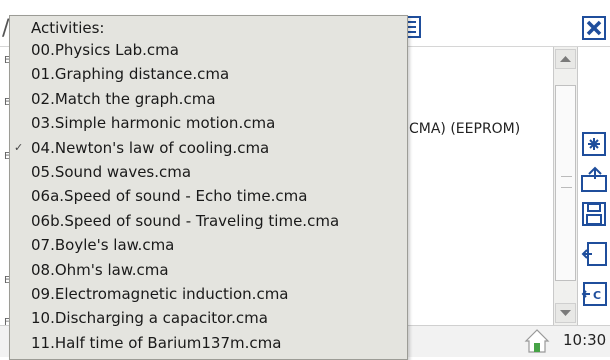 This screenshot has width=610, height=360. I want to click on menu-item-label: 07.Boyle's law.cma, so click(103, 245).